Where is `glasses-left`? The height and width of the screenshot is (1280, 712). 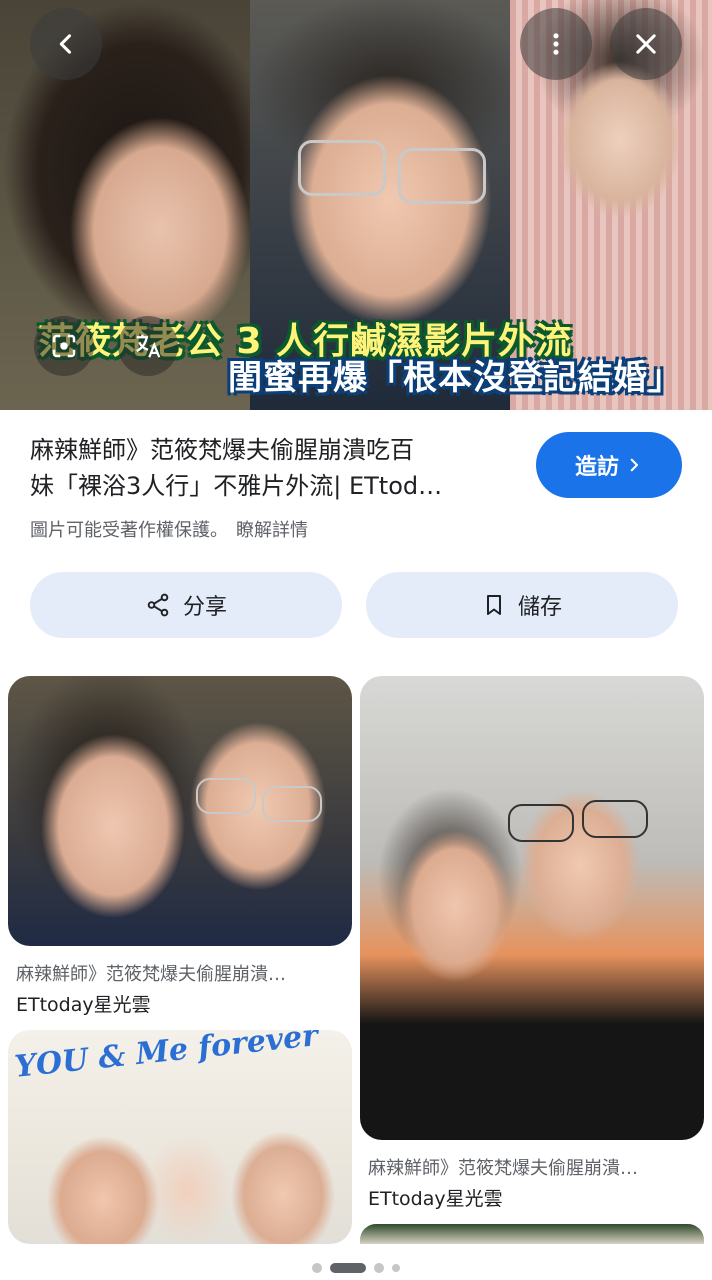 glasses-left is located at coordinates (342, 168).